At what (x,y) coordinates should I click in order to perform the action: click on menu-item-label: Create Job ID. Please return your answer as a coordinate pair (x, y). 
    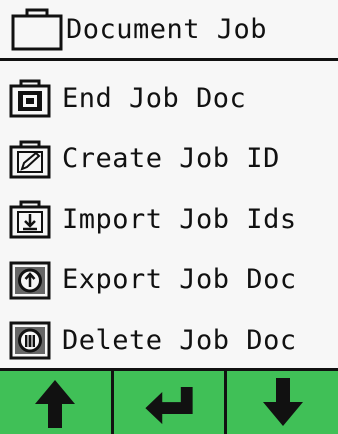
    Looking at the image, I should click on (171, 159).